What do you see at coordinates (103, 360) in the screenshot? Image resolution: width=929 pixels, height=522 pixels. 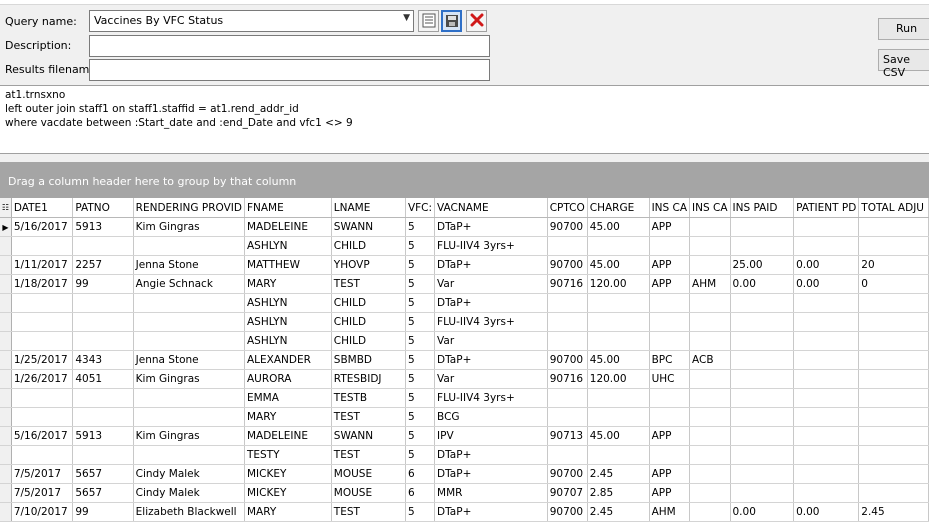 I see `table-cell: 4343` at bounding box center [103, 360].